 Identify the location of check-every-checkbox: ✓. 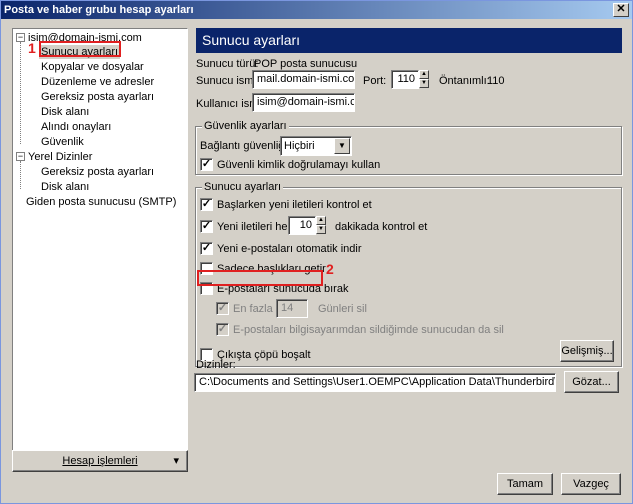
(206, 226).